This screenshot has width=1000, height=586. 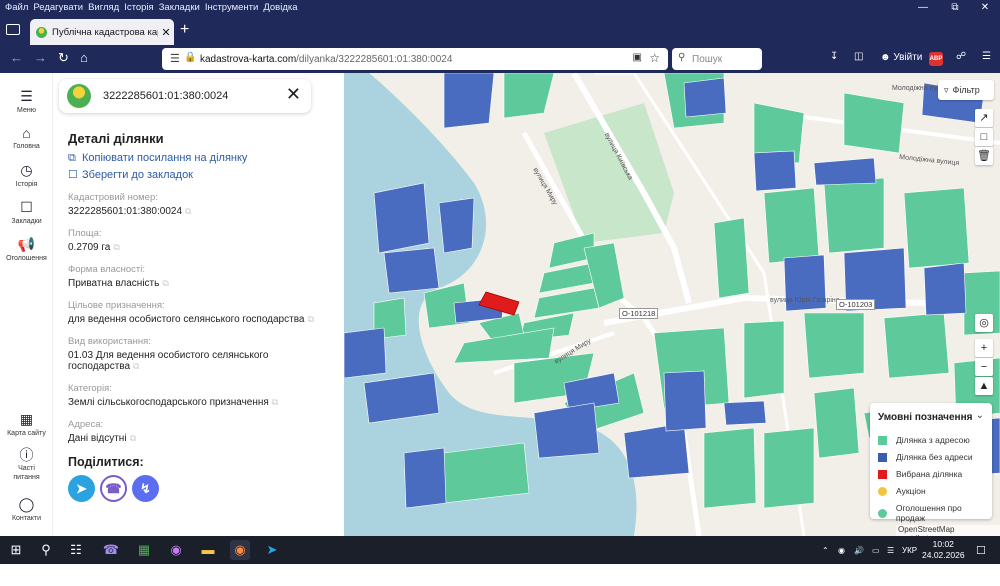 I want to click on lock-icon: 🔒, so click(x=190, y=57).